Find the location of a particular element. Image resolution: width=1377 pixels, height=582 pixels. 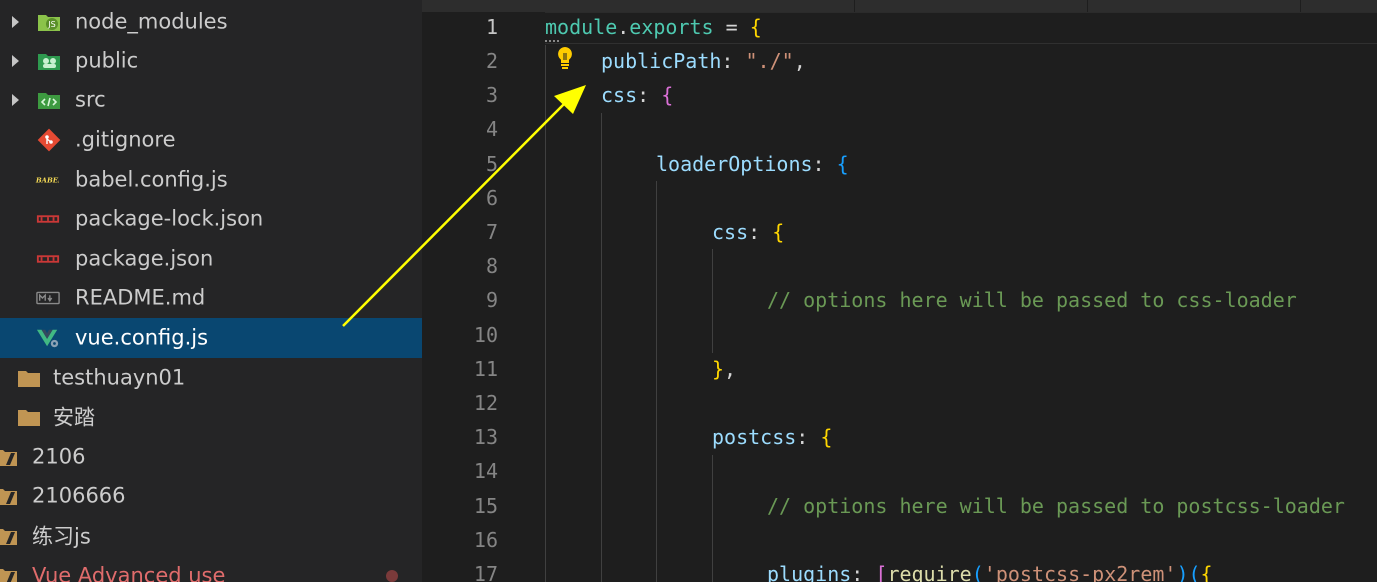

line-number: 11 is located at coordinates (485, 369).